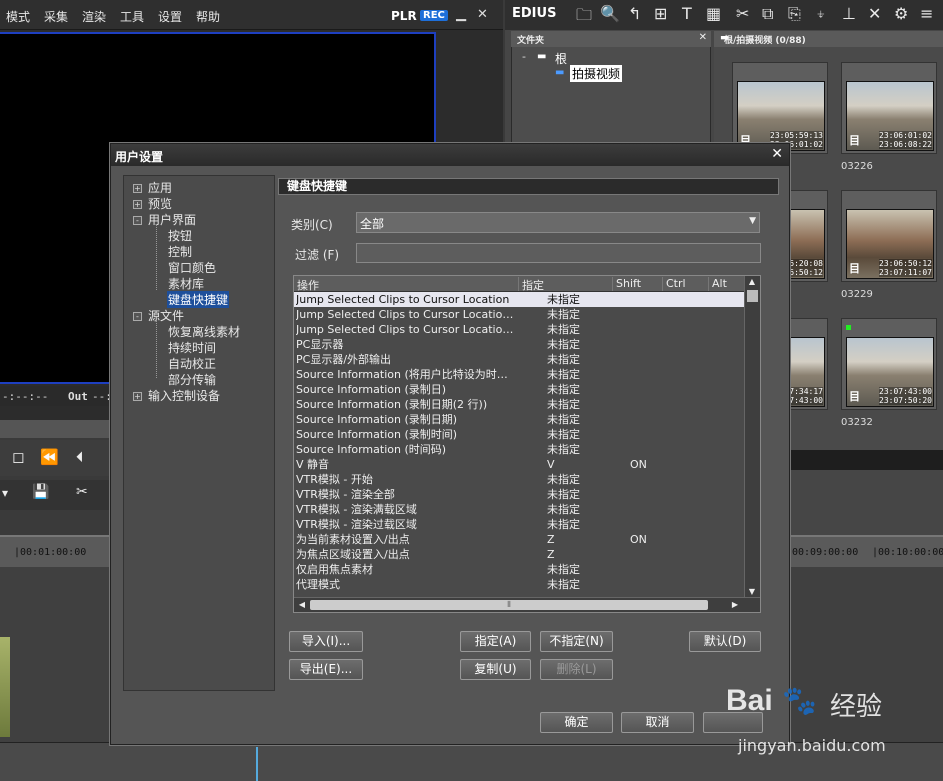 The width and height of the screenshot is (943, 781). Describe the element at coordinates (576, 722) in the screenshot. I see `ok-button: 确定` at that location.